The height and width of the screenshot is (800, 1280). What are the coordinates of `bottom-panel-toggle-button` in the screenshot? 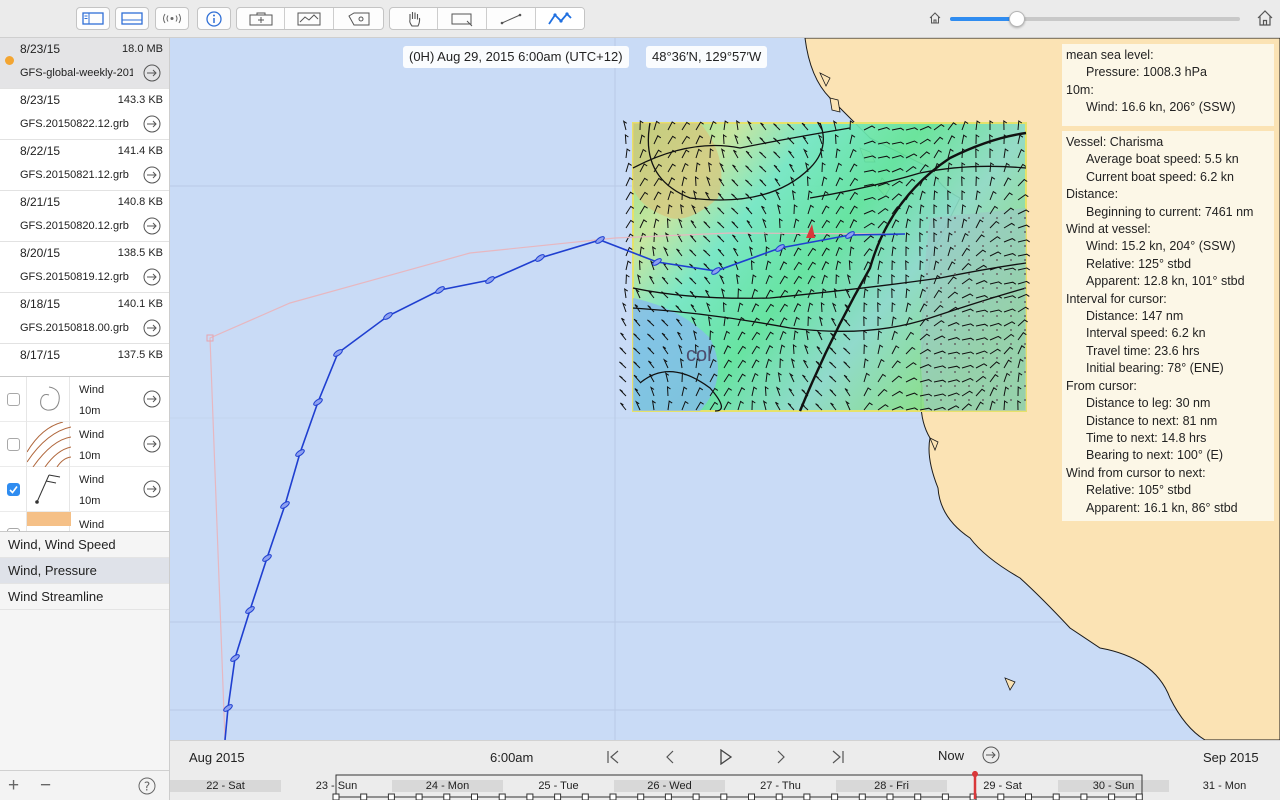 It's located at (132, 18).